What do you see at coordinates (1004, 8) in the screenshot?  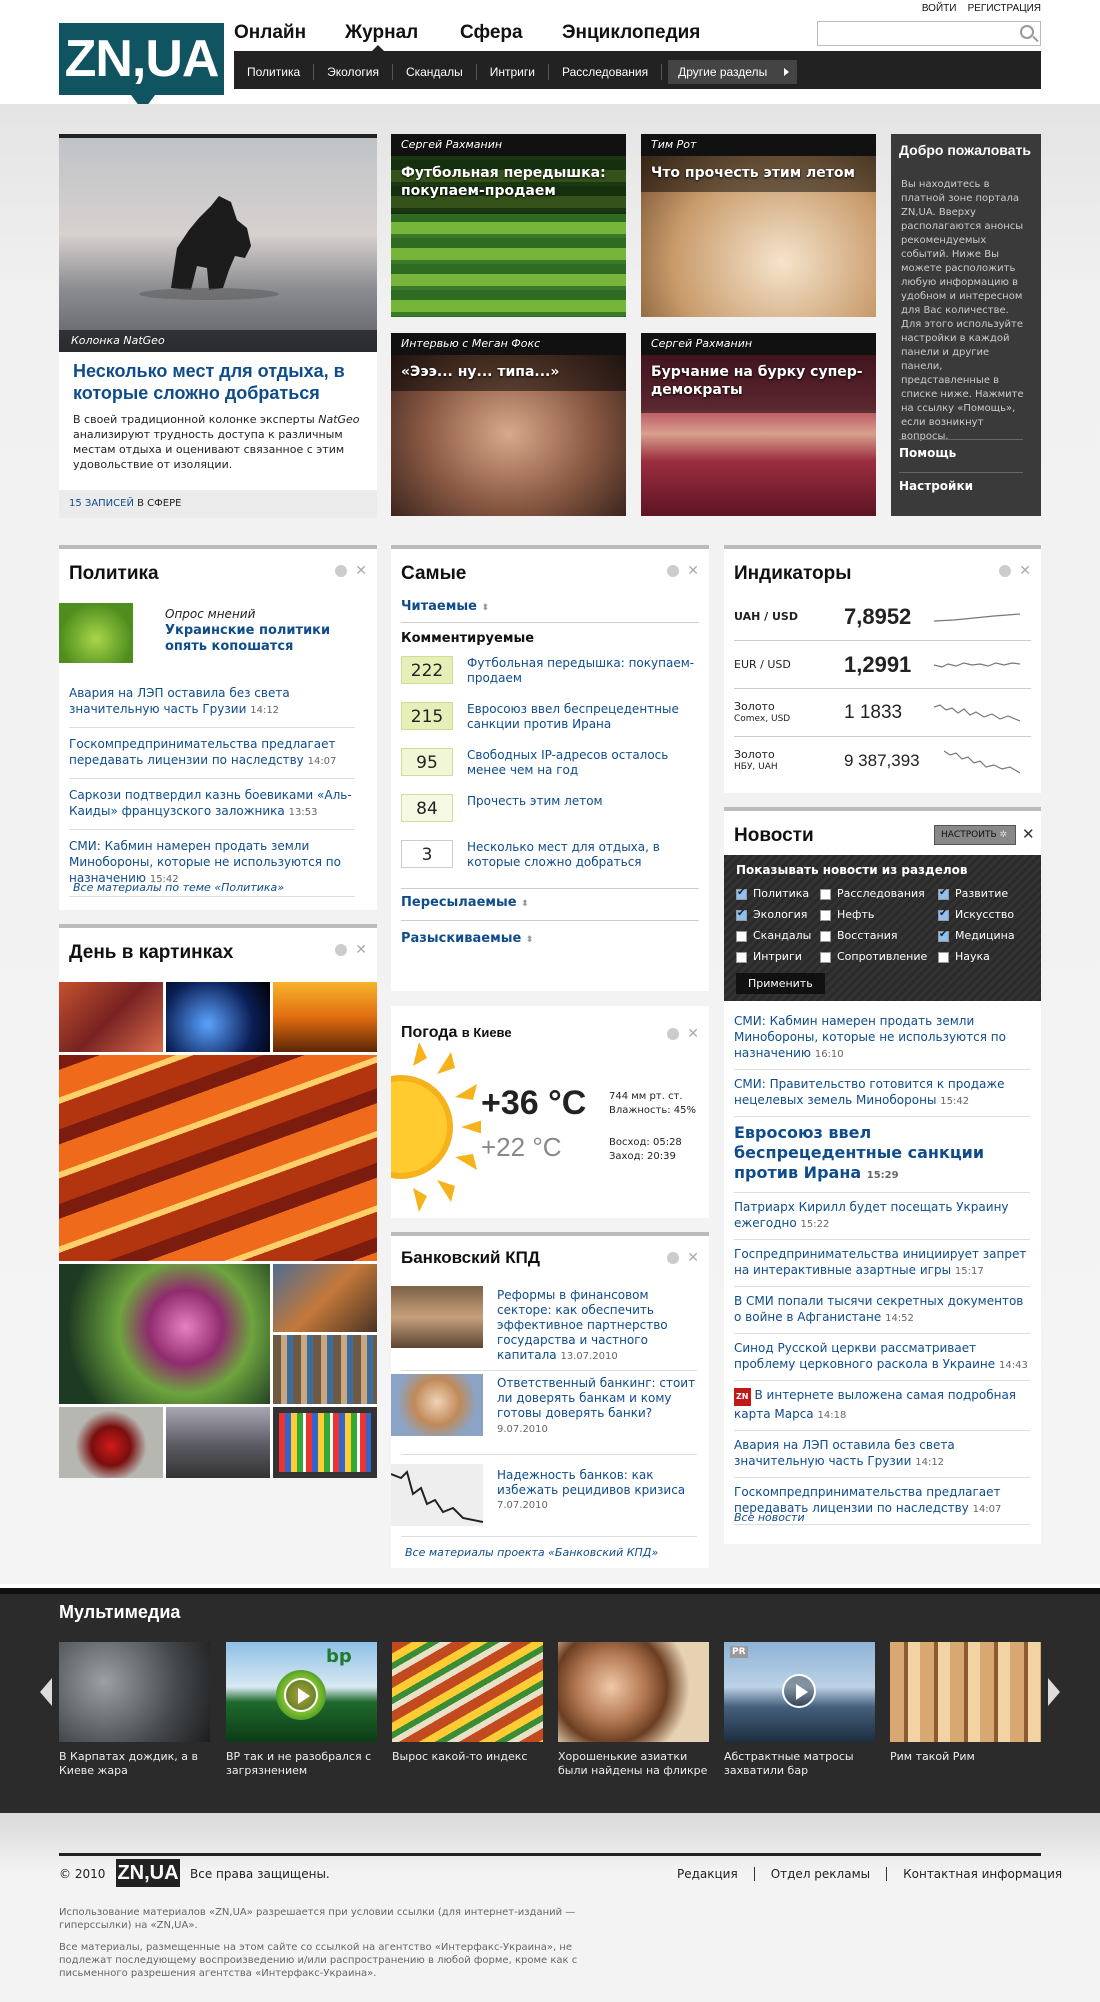 I see `register-link: РЕГИСТРАЦИЯ` at bounding box center [1004, 8].